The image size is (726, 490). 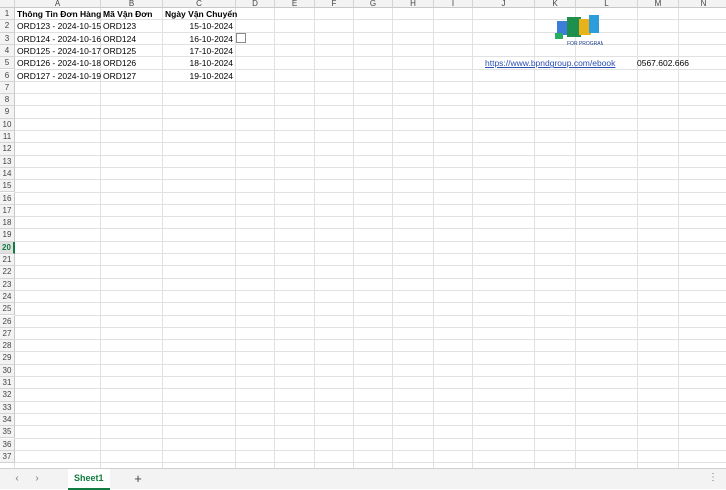 I want to click on order-code-cell: ORD124, so click(x=119, y=39).